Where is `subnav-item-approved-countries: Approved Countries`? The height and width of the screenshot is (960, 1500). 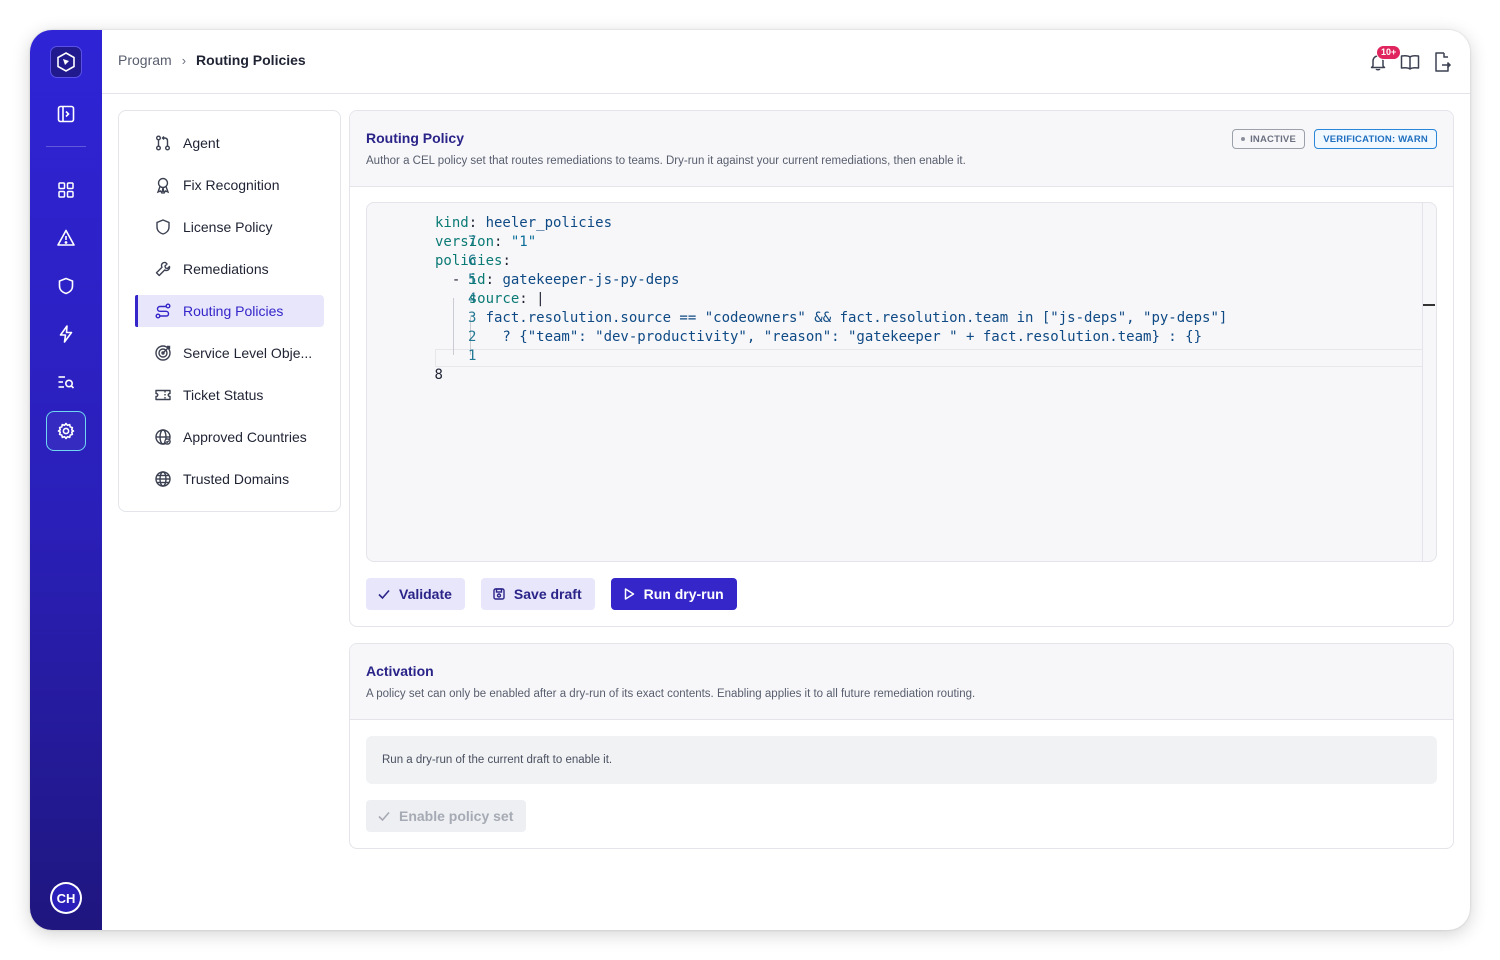
subnav-item-approved-countries: Approved Countries is located at coordinates (229, 437).